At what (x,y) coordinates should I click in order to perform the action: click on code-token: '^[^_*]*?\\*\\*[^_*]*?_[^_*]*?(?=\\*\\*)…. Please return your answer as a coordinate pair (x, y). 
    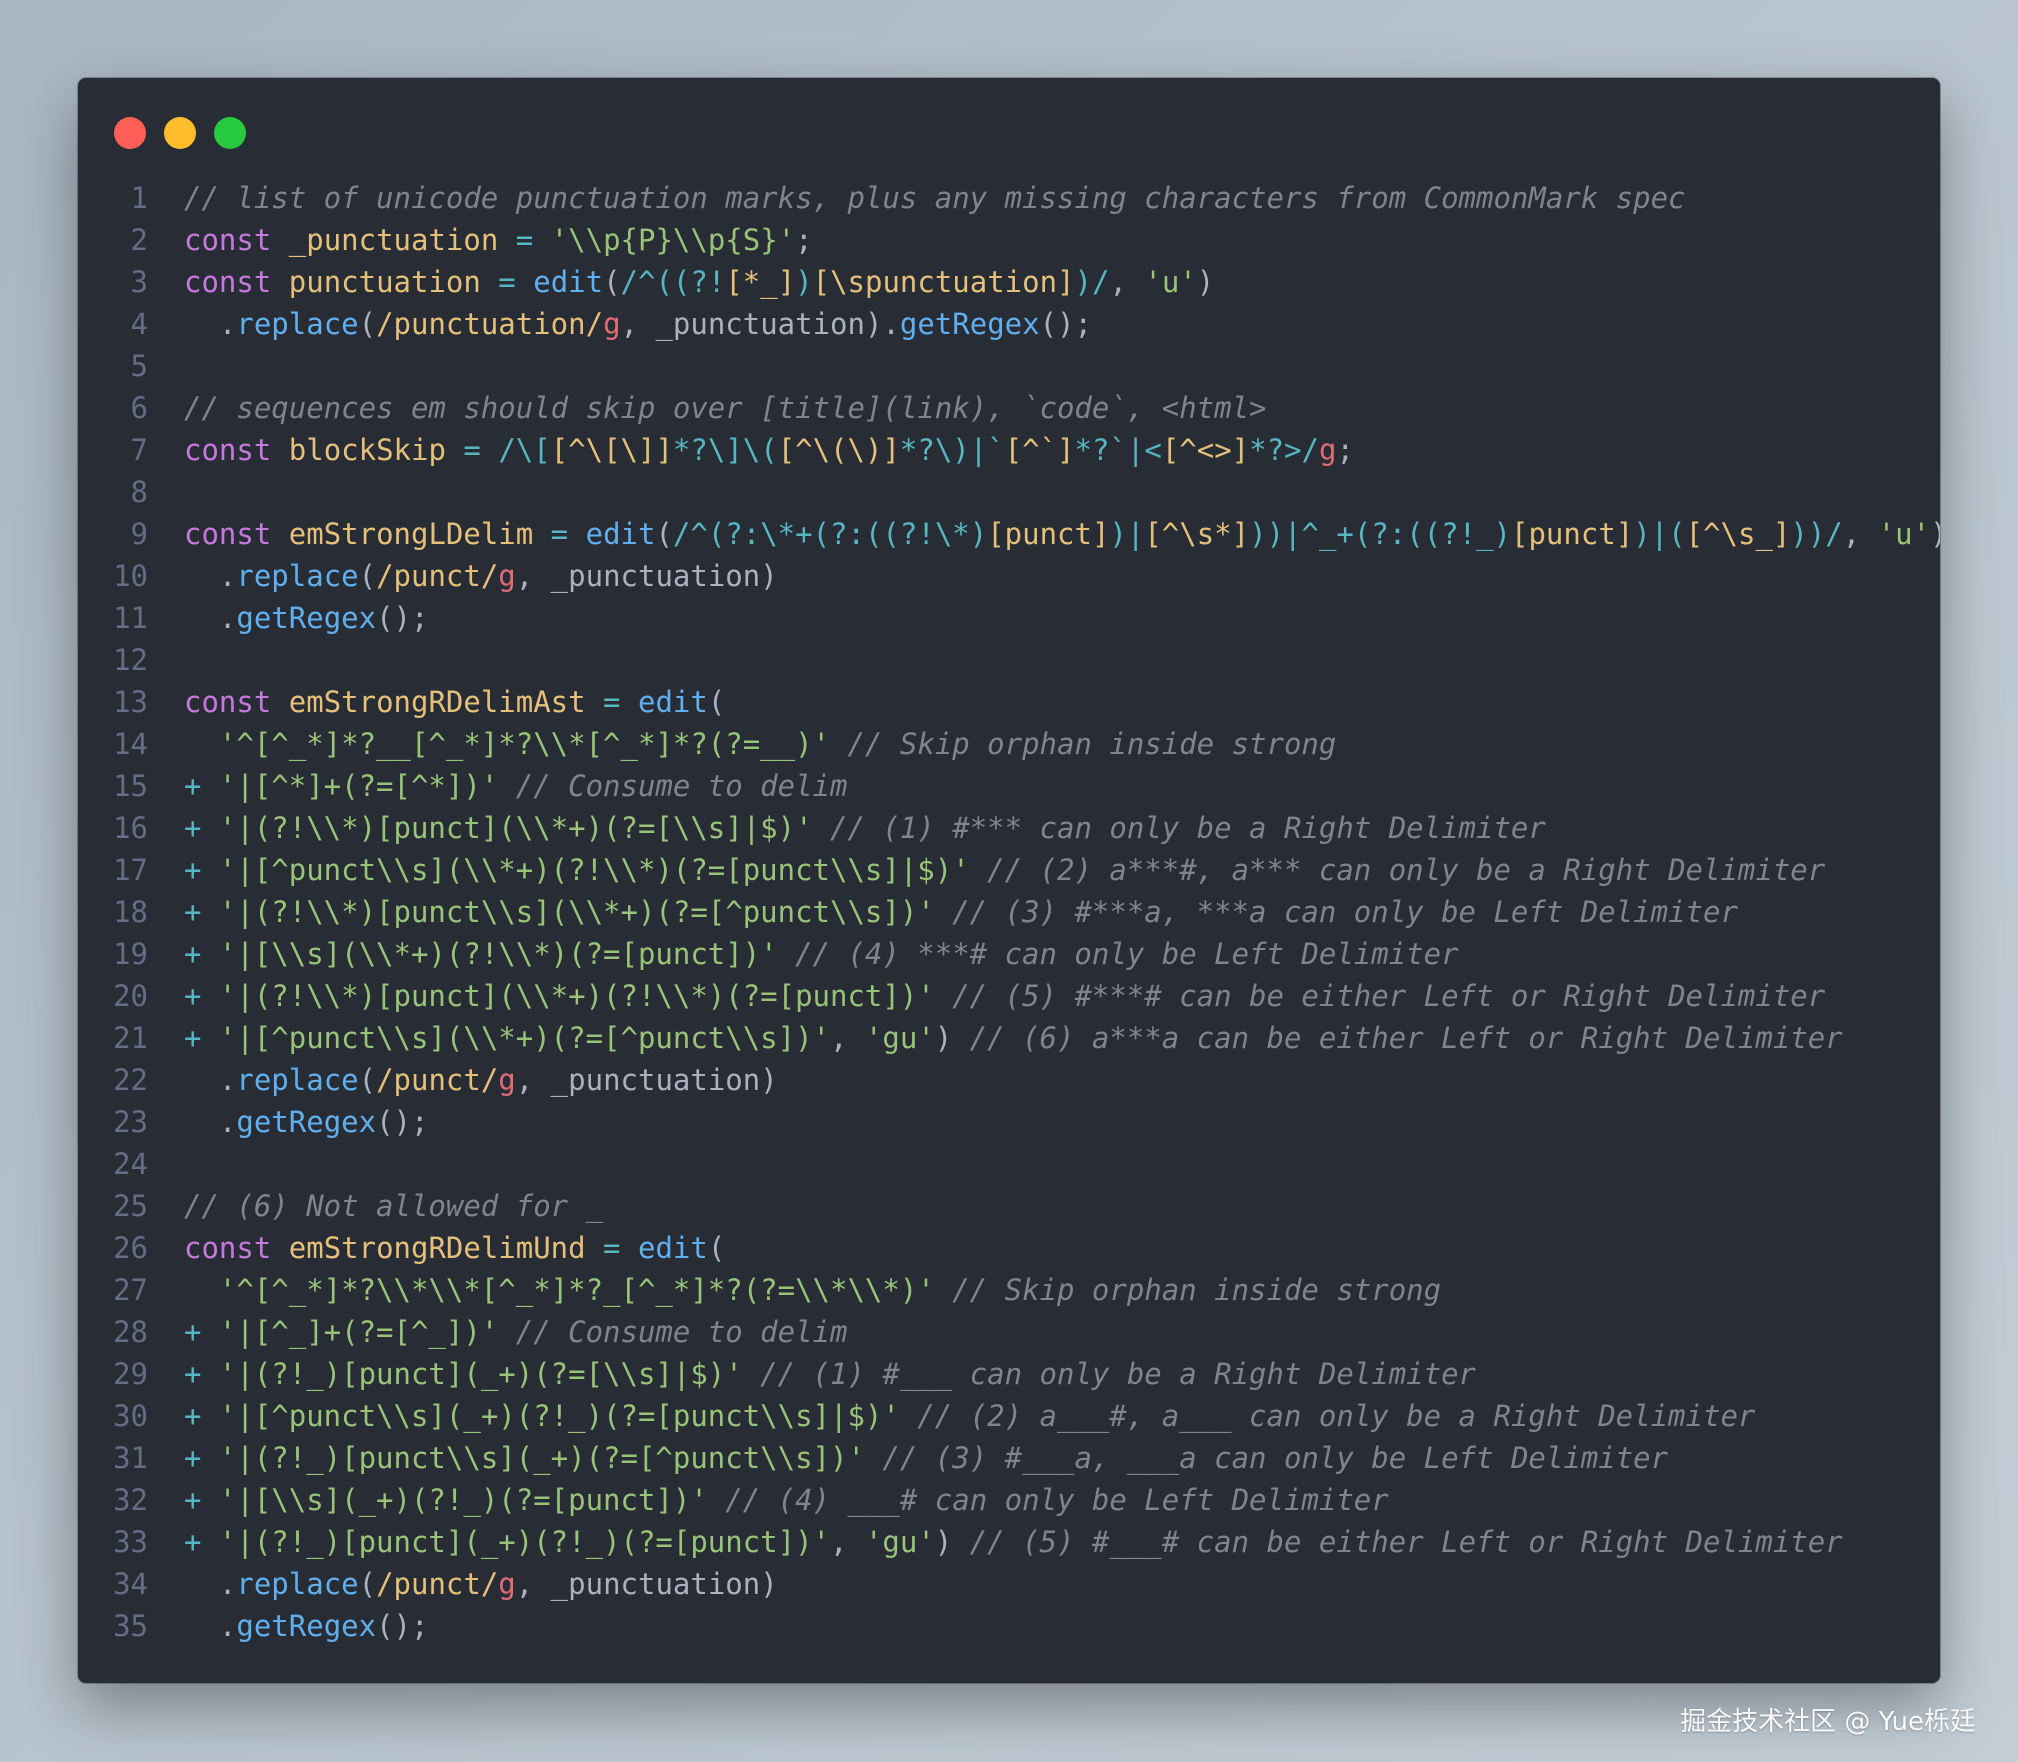
    Looking at the image, I should click on (559, 1290).